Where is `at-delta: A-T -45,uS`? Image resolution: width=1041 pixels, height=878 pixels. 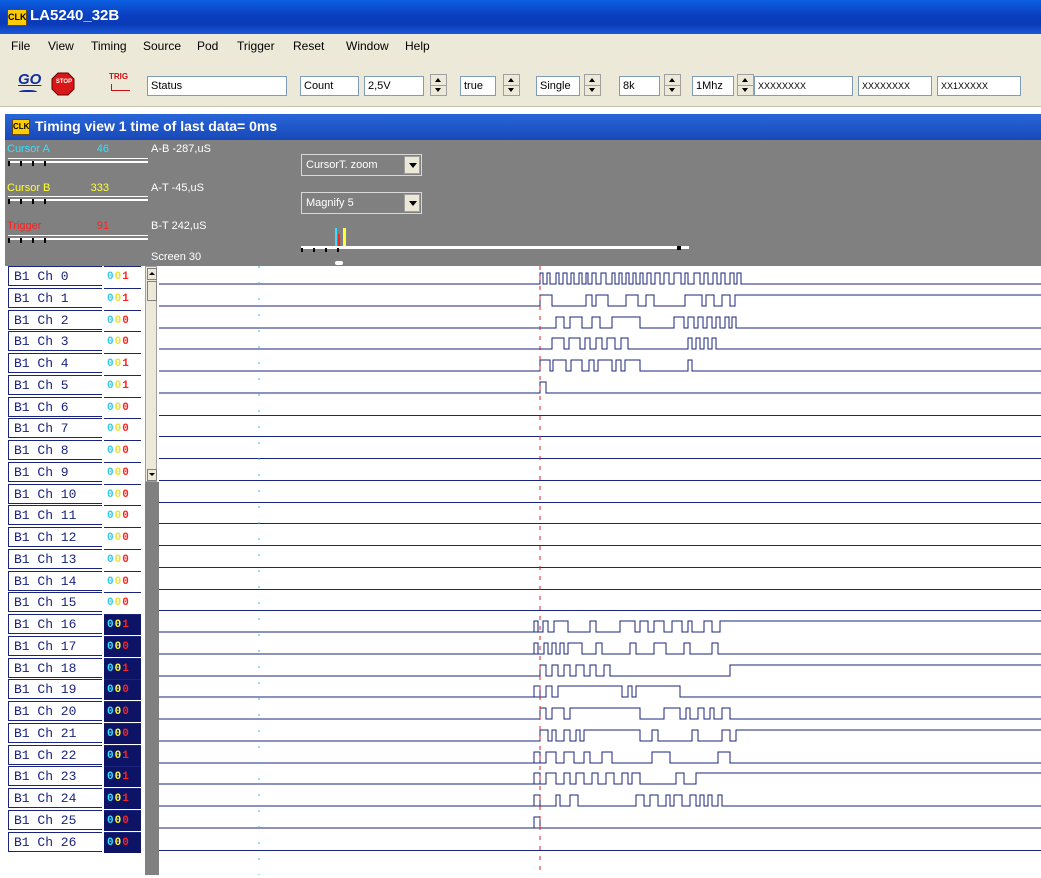
at-delta: A-T -45,uS is located at coordinates (177, 188).